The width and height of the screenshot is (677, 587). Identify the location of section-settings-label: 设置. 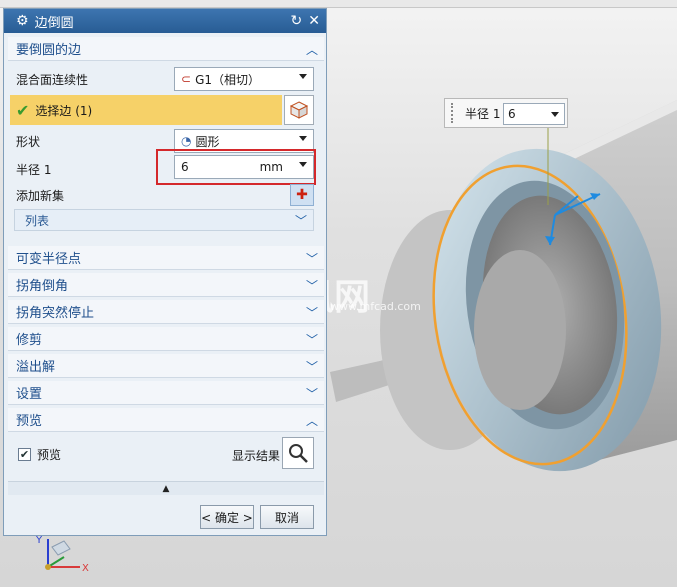
(29, 394).